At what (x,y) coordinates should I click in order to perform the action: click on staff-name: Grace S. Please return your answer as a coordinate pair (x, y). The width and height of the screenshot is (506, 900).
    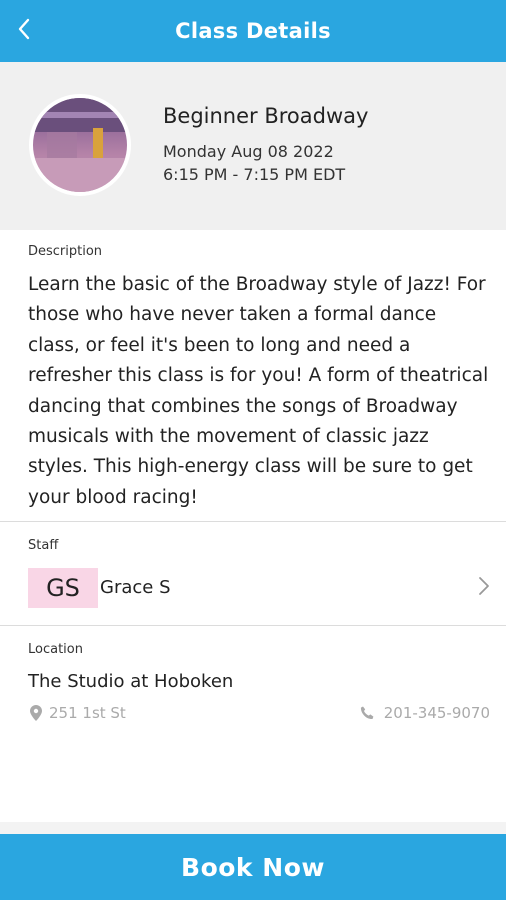
    Looking at the image, I should click on (135, 587).